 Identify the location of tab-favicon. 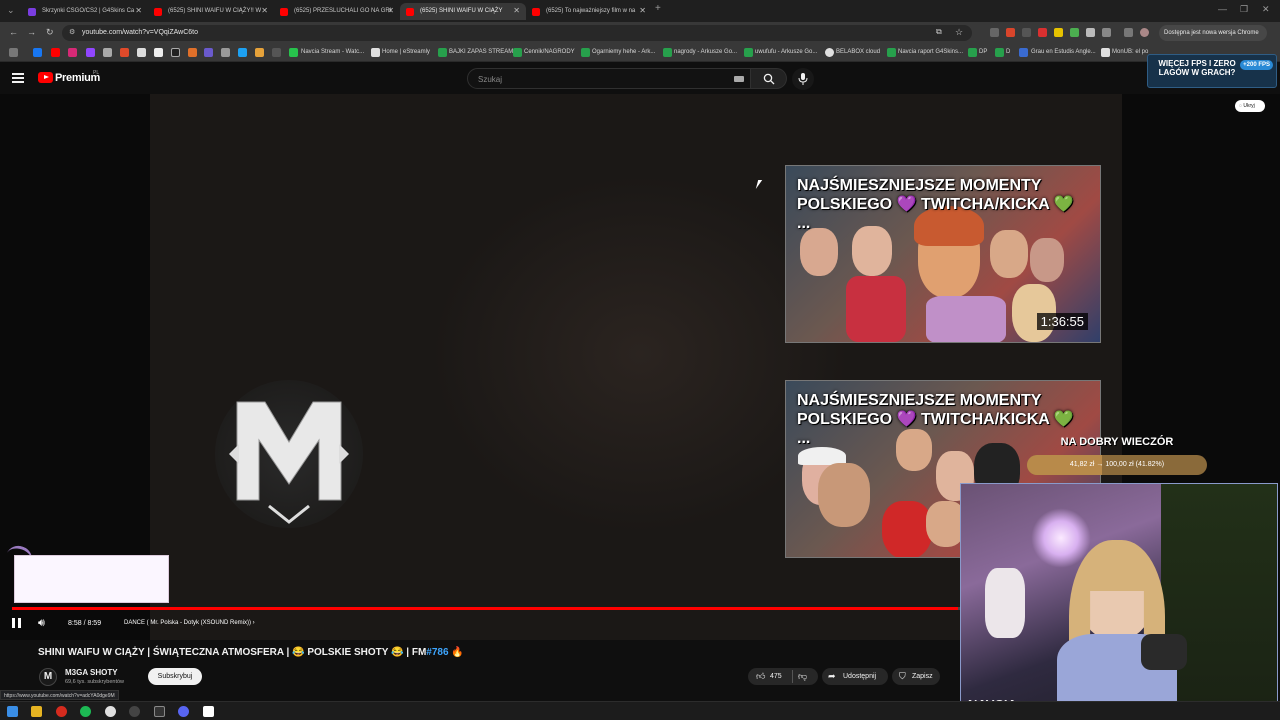
(284, 12).